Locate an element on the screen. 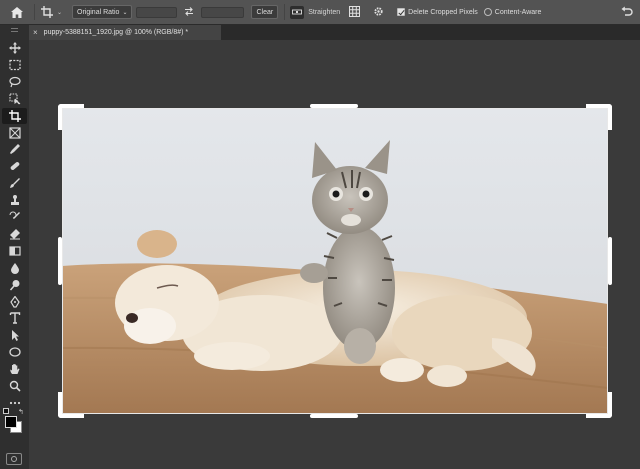 Image resolution: width=640 pixels, height=469 pixels. crop-preset-button: ⌄ is located at coordinates (51, 12).